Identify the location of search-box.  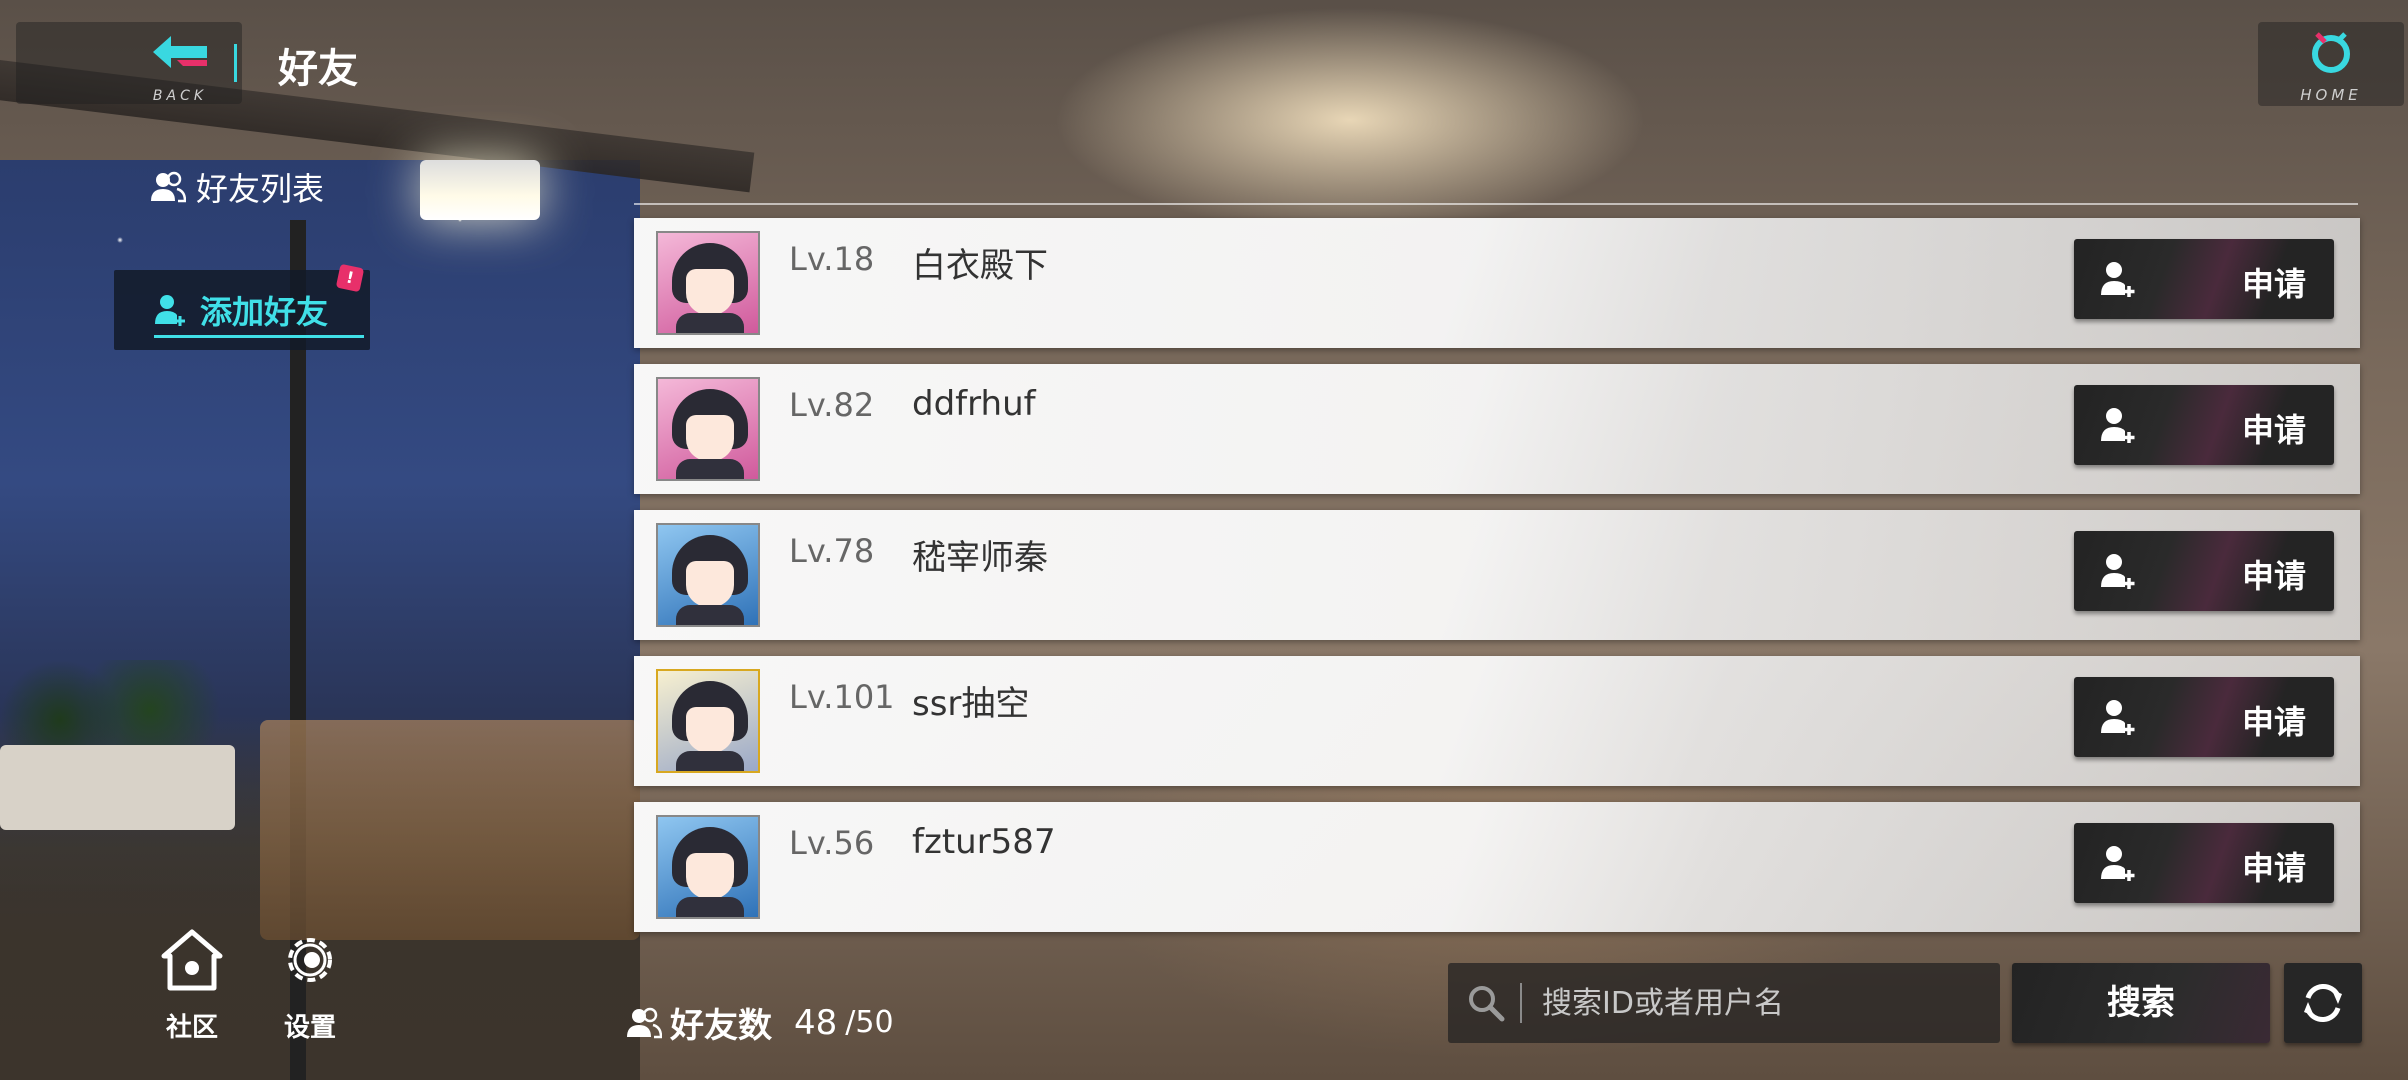
(1724, 1003).